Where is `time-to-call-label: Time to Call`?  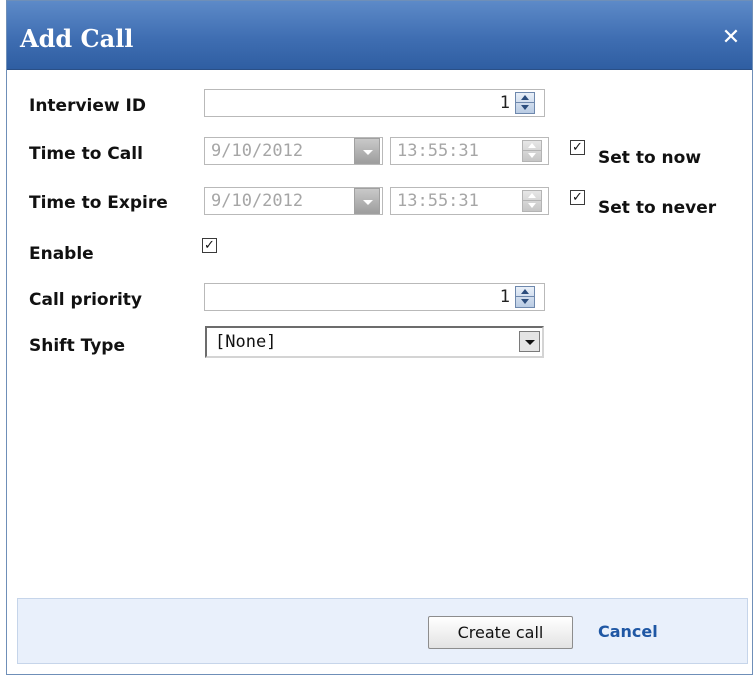 time-to-call-label: Time to Call is located at coordinates (86, 154).